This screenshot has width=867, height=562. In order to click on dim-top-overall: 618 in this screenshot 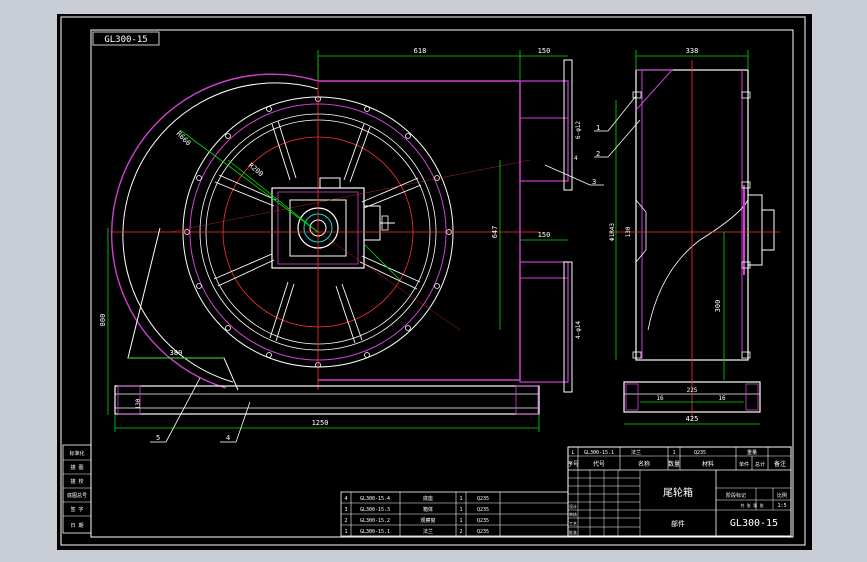, I will do `click(420, 51)`.